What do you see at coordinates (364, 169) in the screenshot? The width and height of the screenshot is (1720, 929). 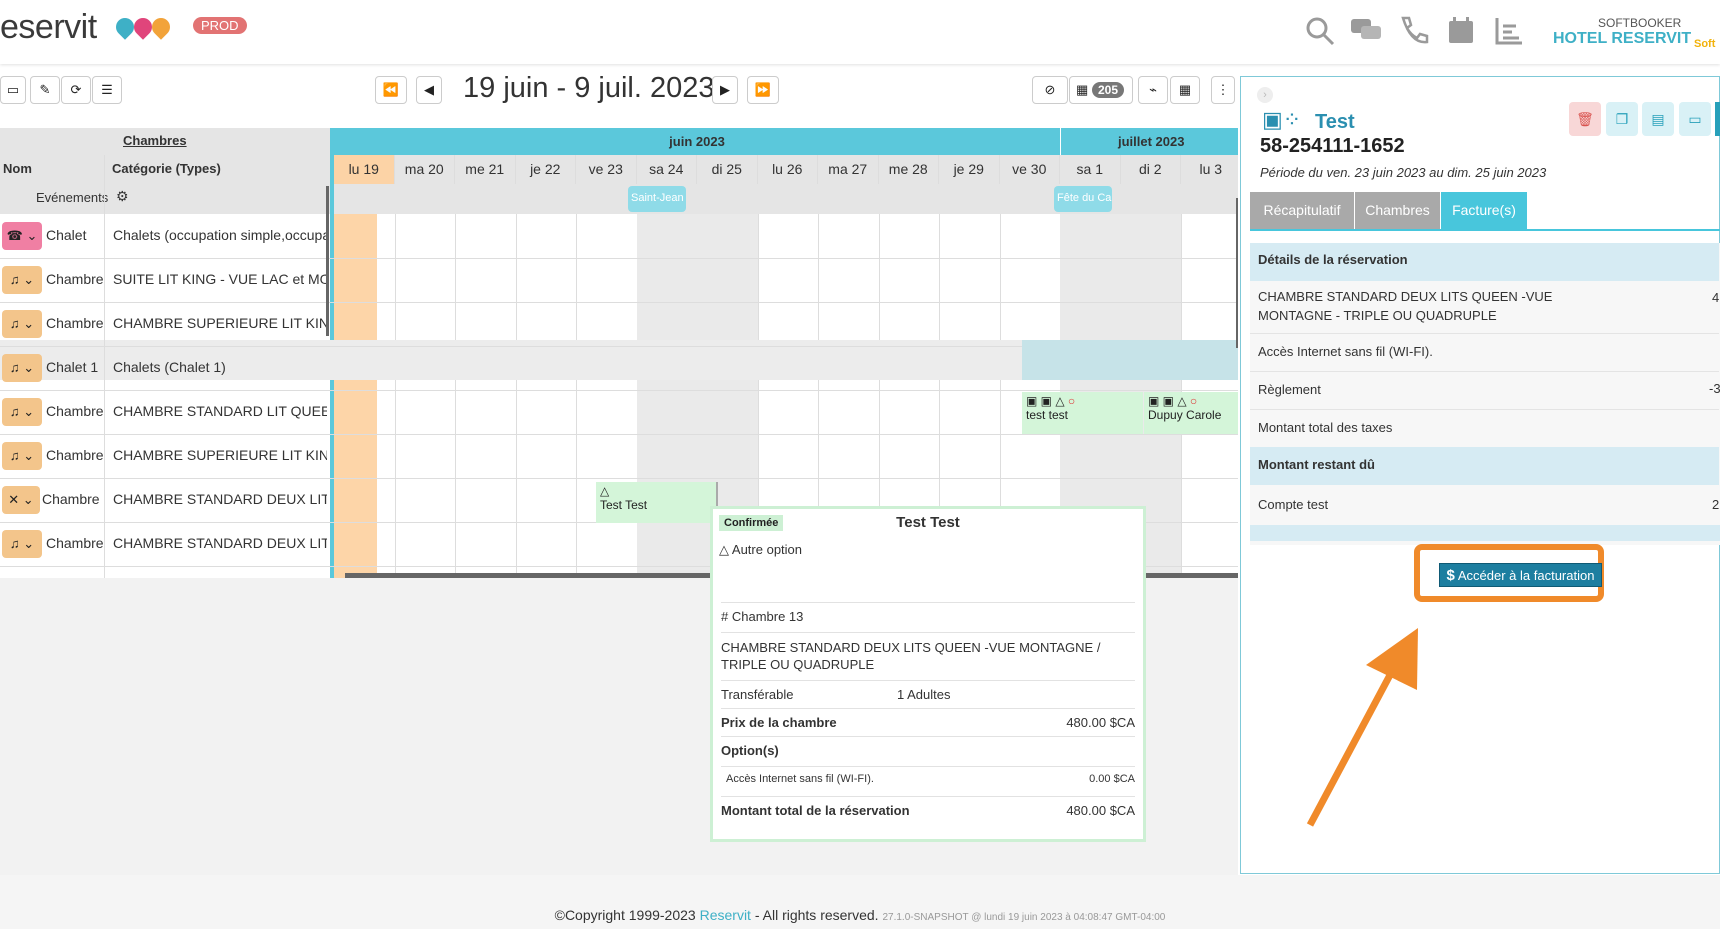 I see `day-header-cell: lu 19` at bounding box center [364, 169].